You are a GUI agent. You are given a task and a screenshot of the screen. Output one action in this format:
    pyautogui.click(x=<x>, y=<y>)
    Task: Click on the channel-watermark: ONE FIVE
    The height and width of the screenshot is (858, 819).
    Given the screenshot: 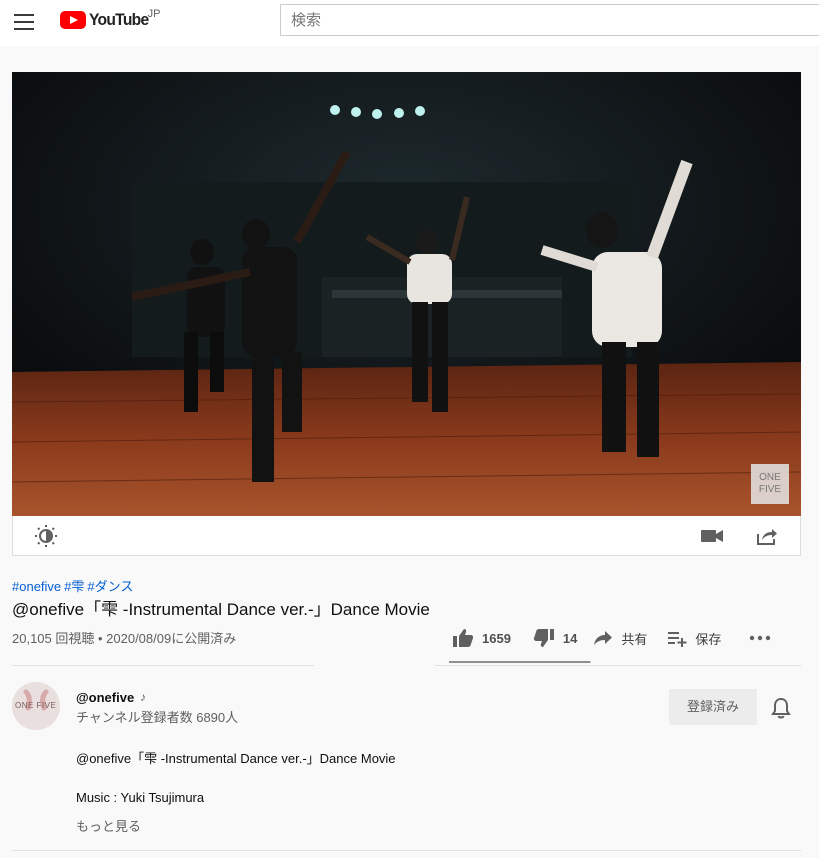 What is the action you would take?
    pyautogui.click(x=770, y=484)
    